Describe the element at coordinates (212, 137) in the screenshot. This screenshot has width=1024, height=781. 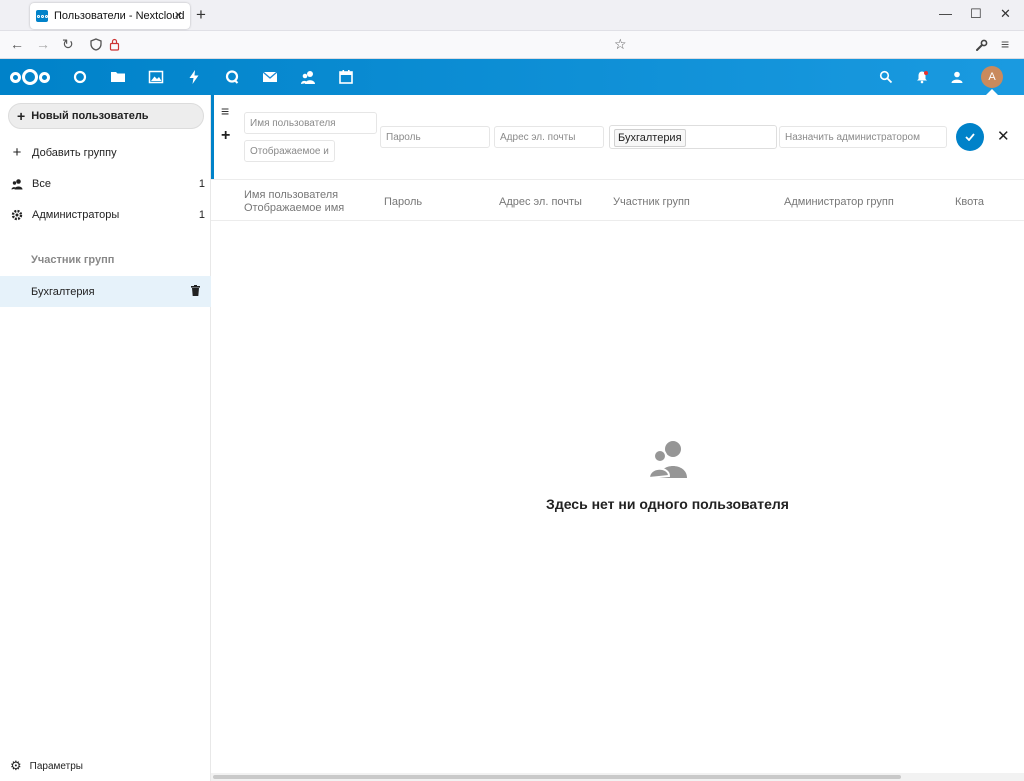
I see `new-user-row-indicator` at that location.